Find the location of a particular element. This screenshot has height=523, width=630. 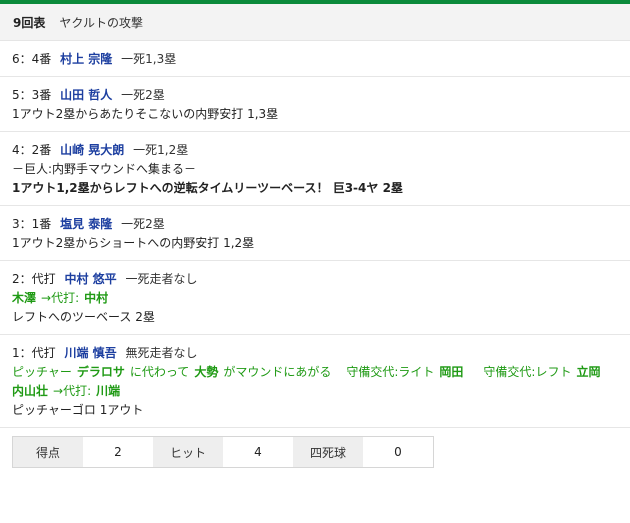

play-result: ピッチャーゴロ 1アウト is located at coordinates (78, 410).